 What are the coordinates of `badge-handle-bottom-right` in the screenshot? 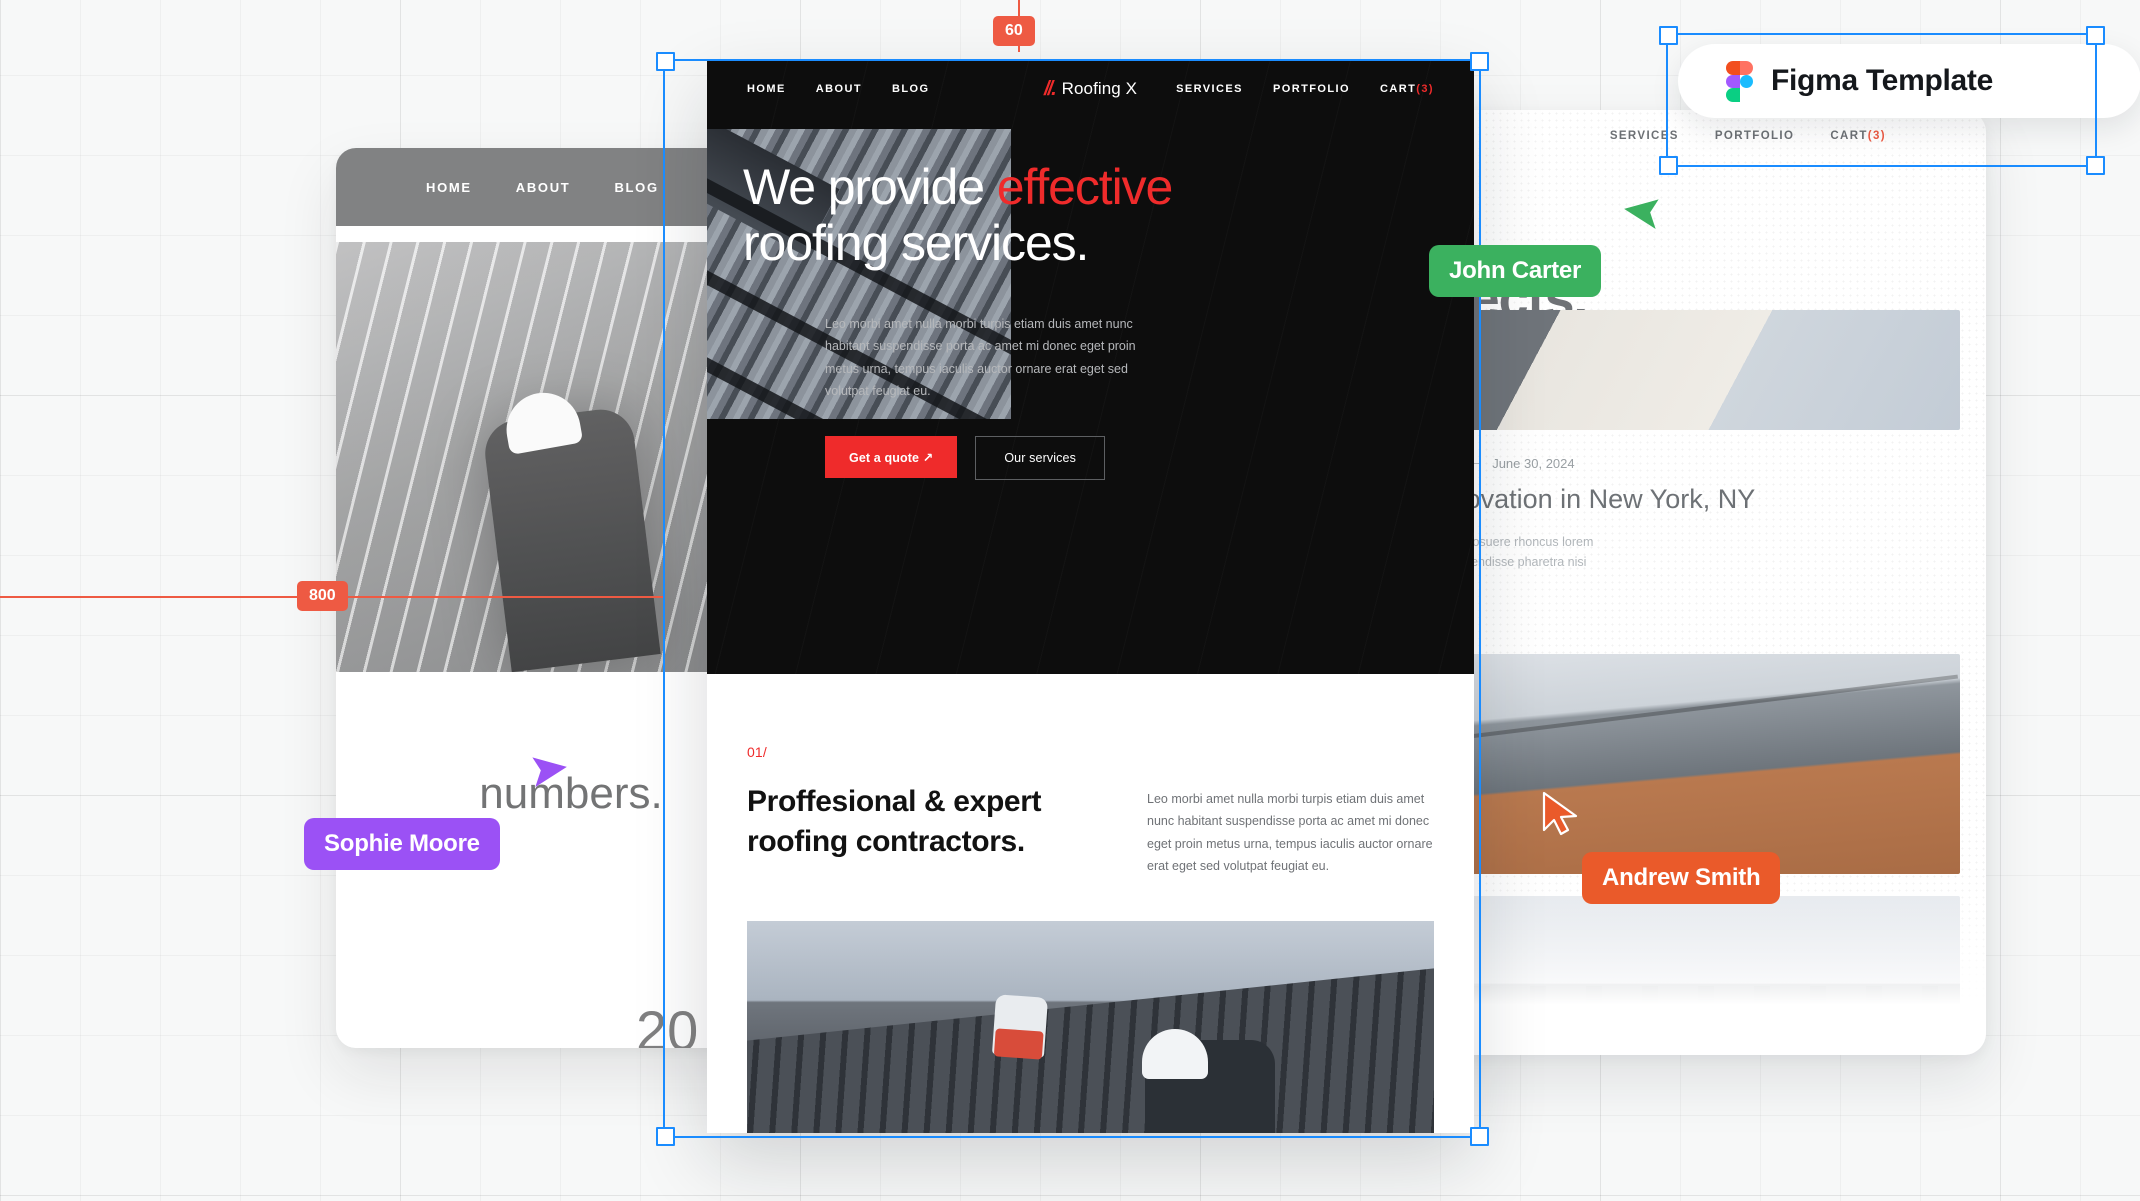 It's located at (2095, 165).